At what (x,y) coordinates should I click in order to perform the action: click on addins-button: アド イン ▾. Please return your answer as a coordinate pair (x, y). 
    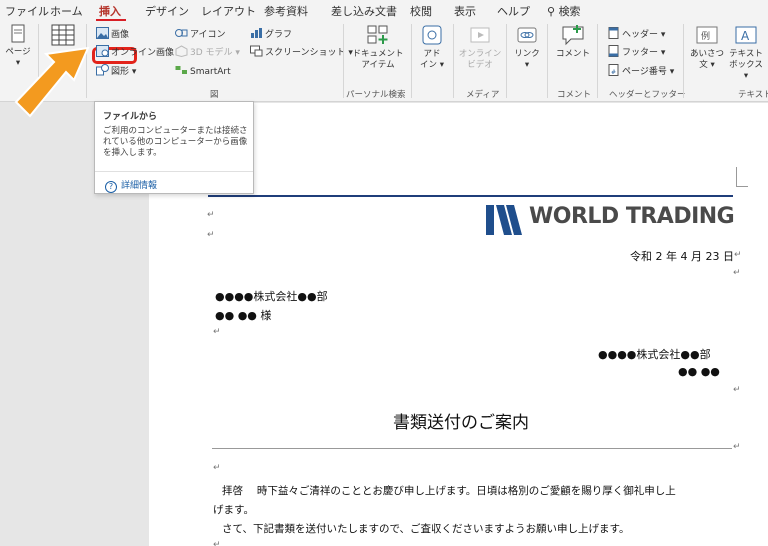
    Looking at the image, I should click on (432, 47).